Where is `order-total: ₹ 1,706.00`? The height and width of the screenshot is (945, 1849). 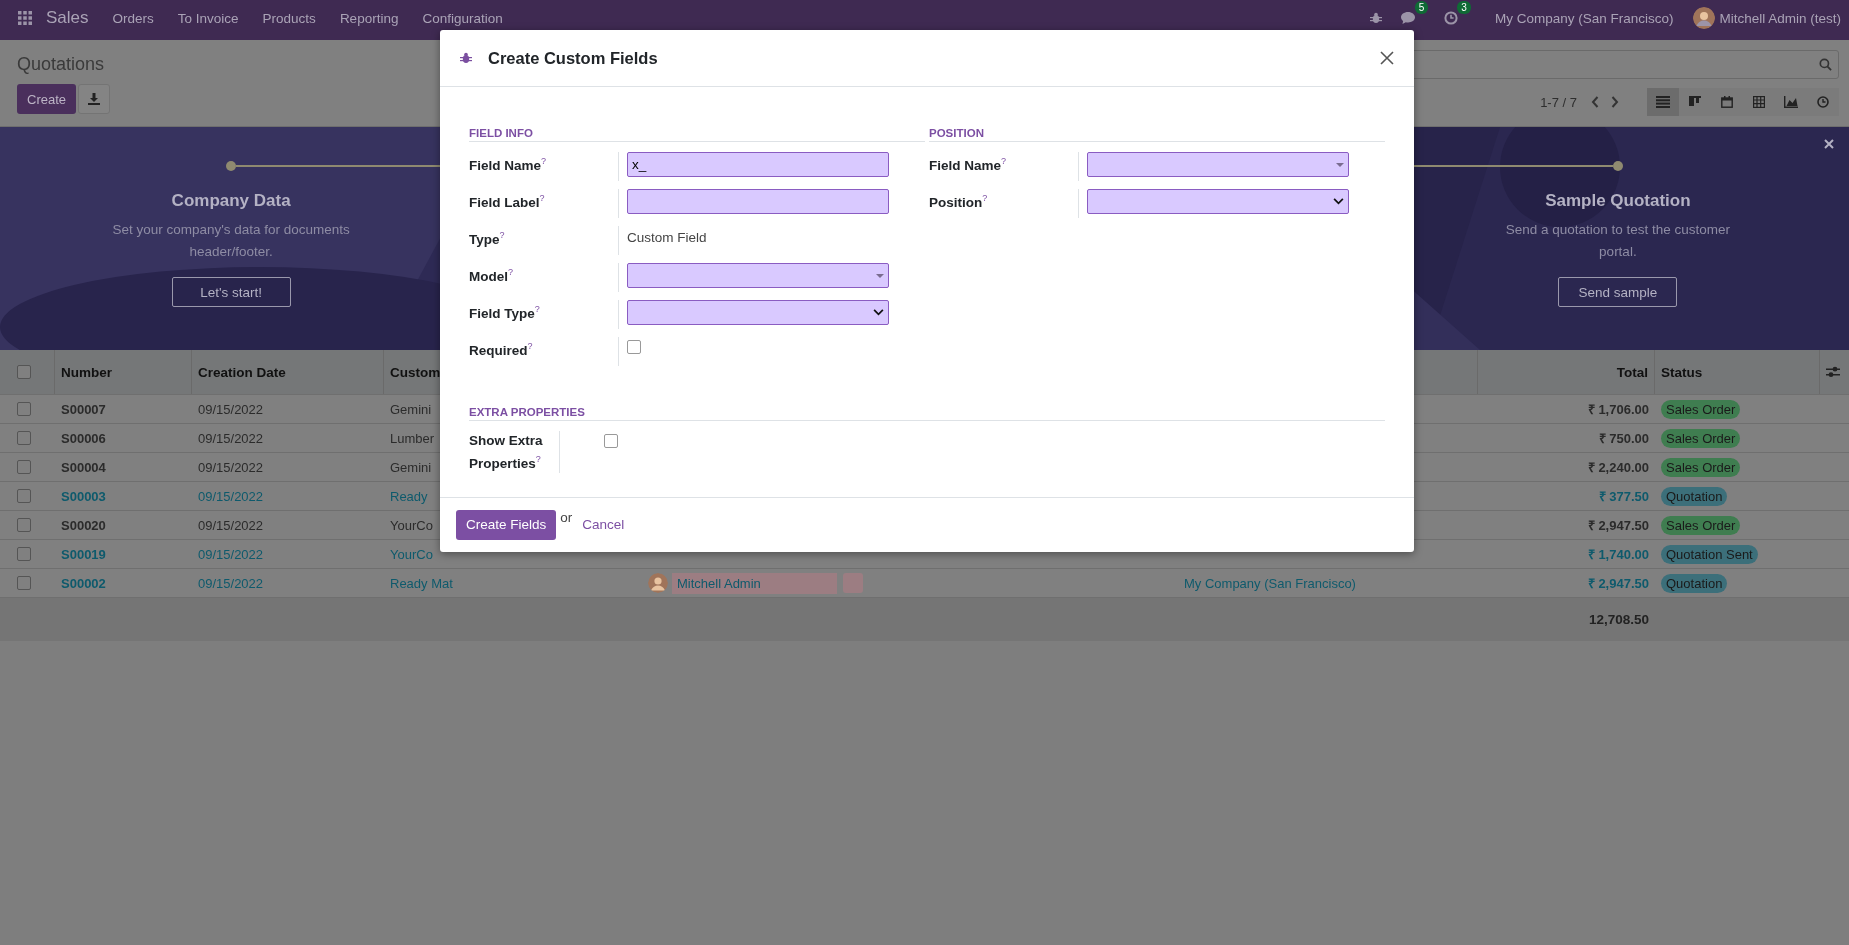 order-total: ₹ 1,706.00 is located at coordinates (1618, 409).